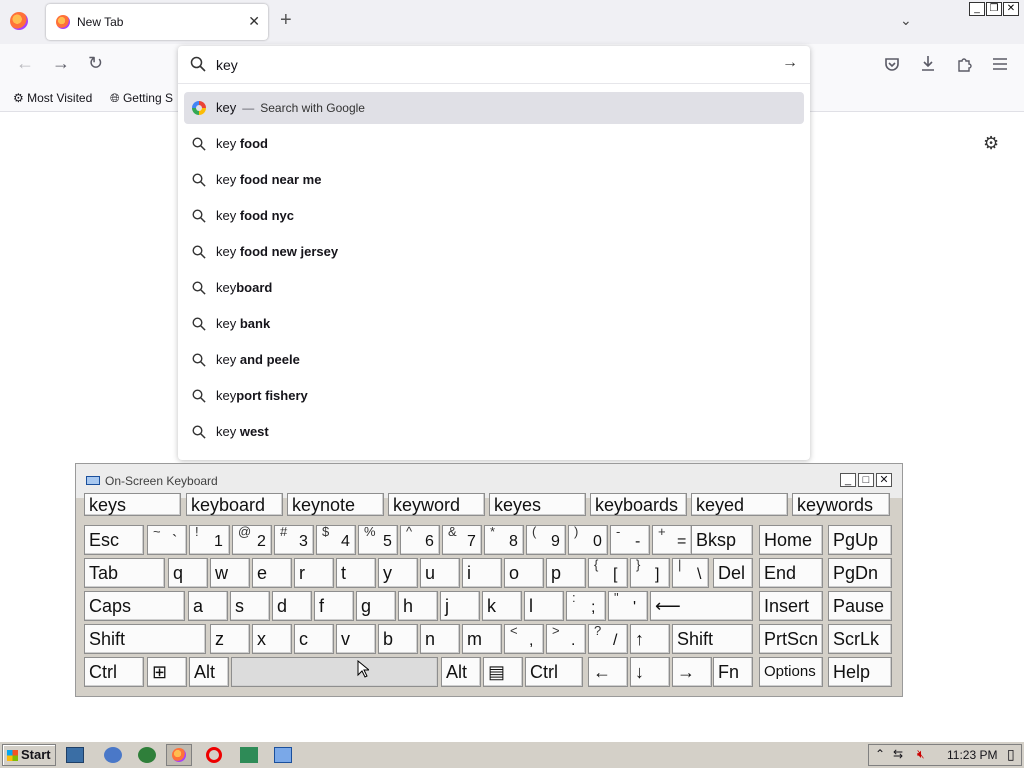 The height and width of the screenshot is (768, 1024). Describe the element at coordinates (376, 606) in the screenshot. I see `key-g: g` at that location.